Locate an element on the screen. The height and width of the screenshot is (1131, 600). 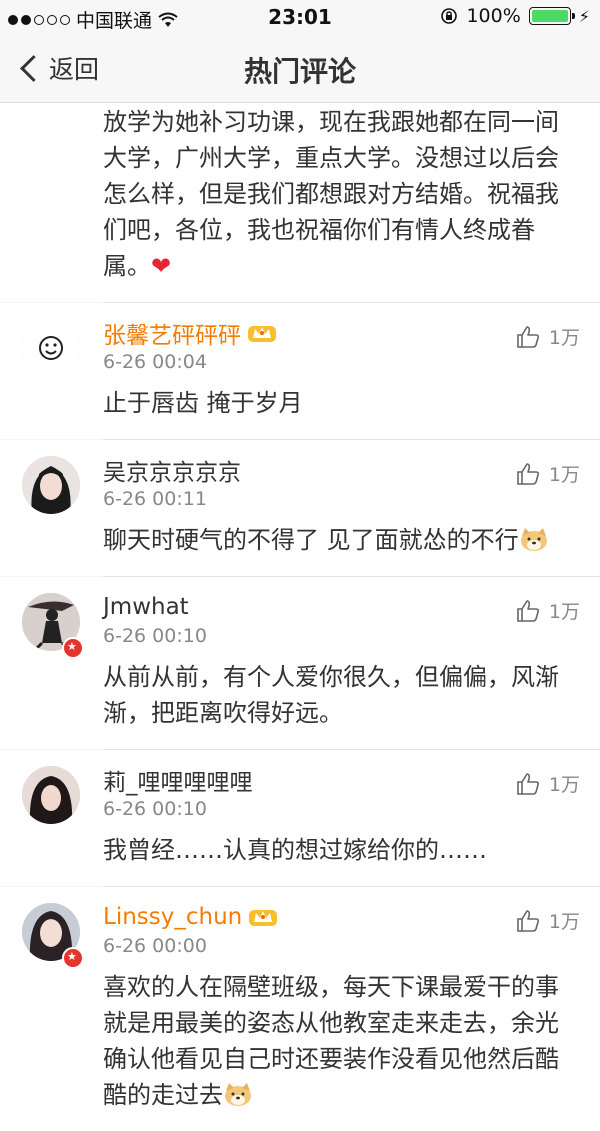
comment-item: 莉_哩哩哩哩哩 6-26 00:10 我曾经……认真的想过嫁给你的…… 1万 is located at coordinates (300, 818).